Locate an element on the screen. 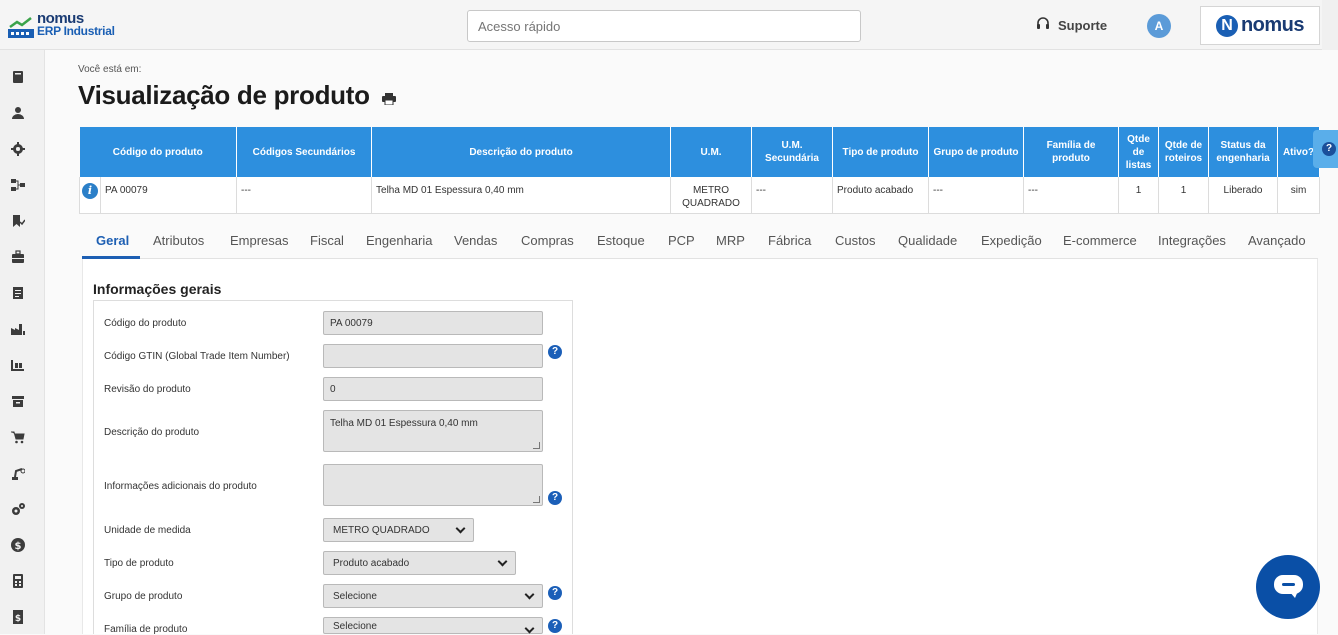 This screenshot has width=1338, height=635. help-icon: ? is located at coordinates (1329, 149).